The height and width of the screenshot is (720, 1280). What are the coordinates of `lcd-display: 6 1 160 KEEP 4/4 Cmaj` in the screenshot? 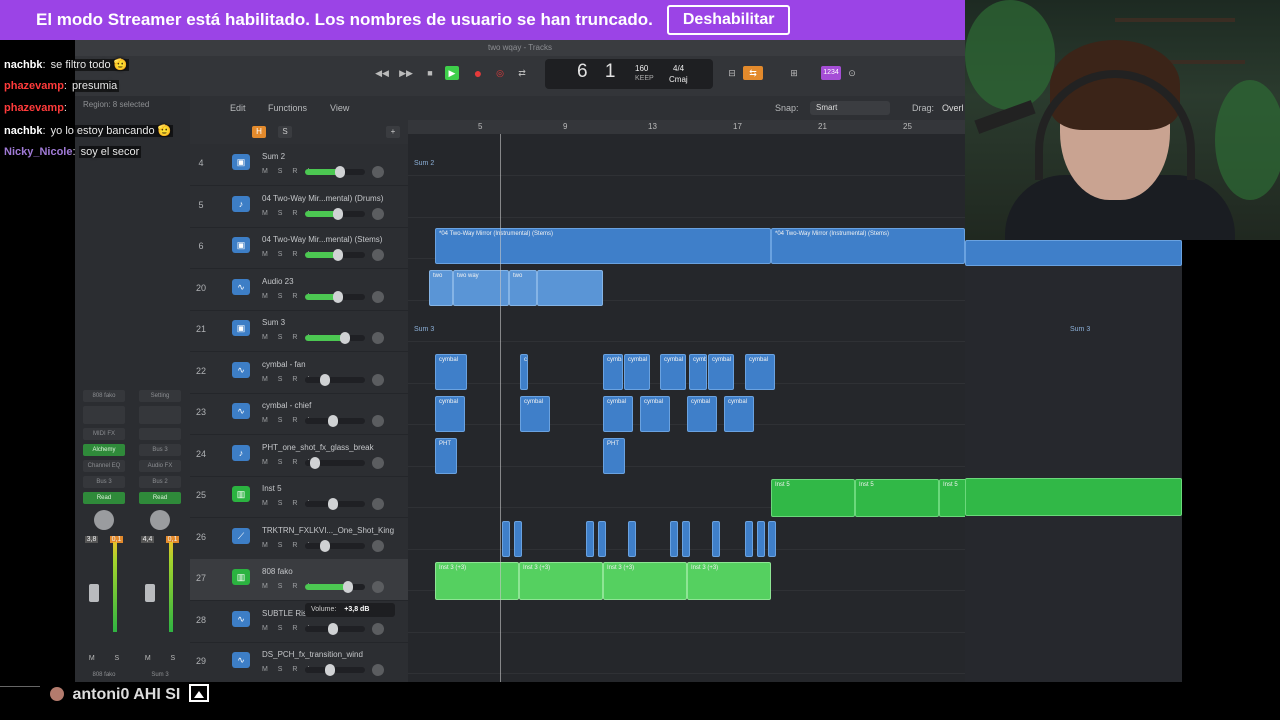 It's located at (629, 74).